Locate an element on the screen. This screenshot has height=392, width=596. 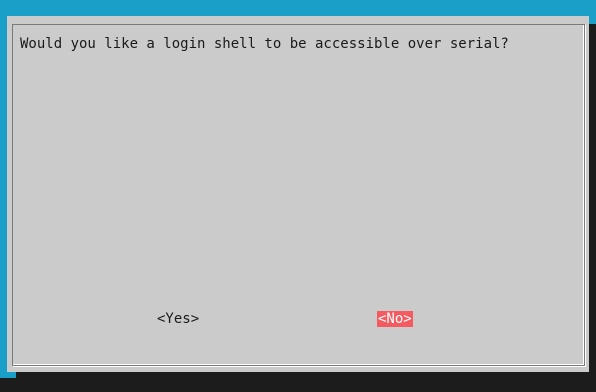
no-button: <No> is located at coordinates (395, 319).